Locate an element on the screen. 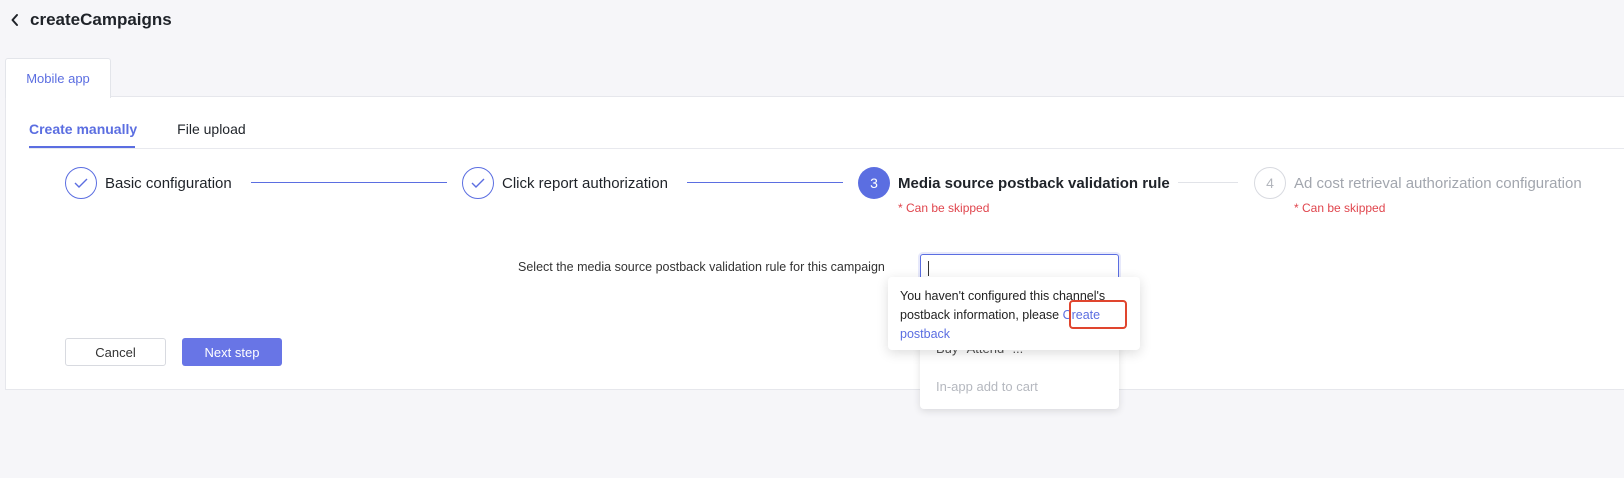  step-click-report-authorization: Click report authorization is located at coordinates (565, 183).